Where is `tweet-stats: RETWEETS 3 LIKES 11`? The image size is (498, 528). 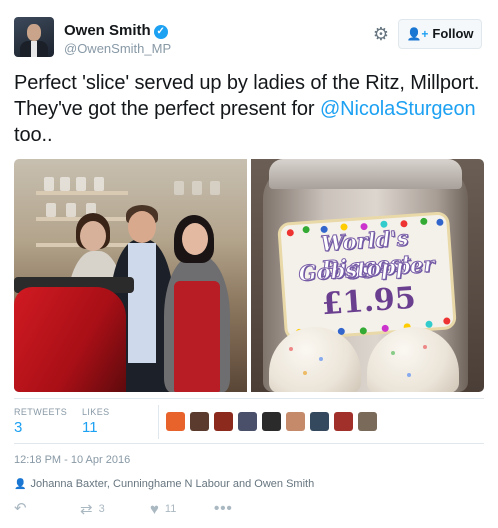
tweet-stats: RETWEETS 3 LIKES 11 is located at coordinates (249, 421).